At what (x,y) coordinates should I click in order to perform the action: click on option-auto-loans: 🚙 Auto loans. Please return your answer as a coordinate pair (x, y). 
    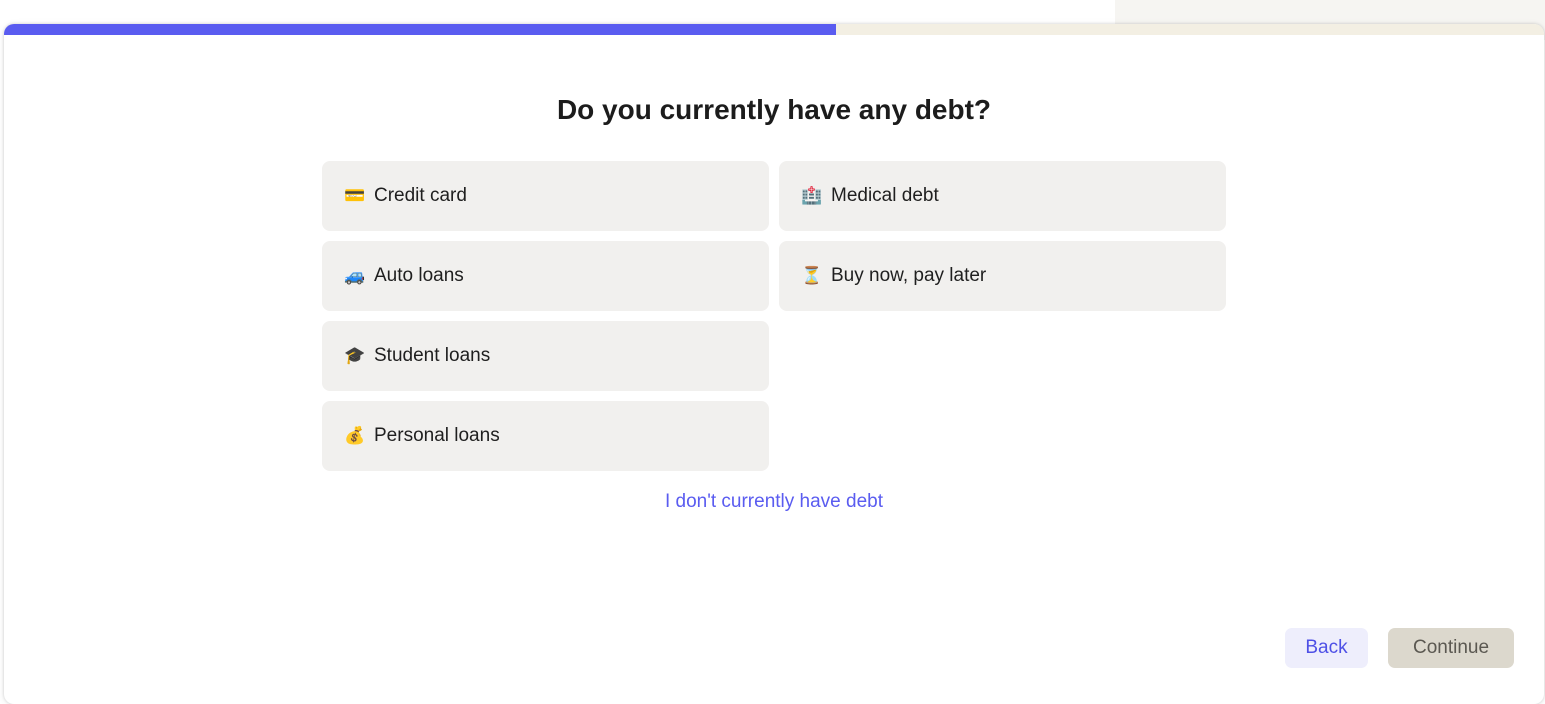
    Looking at the image, I should click on (545, 276).